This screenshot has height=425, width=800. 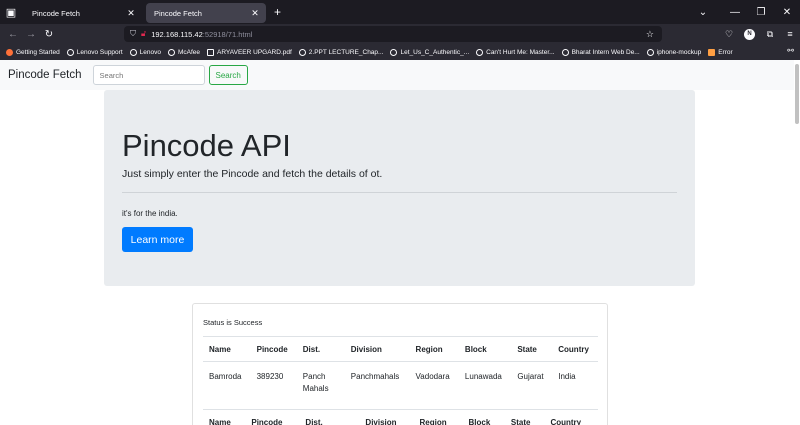 What do you see at coordinates (227, 349) in the screenshot?
I see `column-header: Name` at bounding box center [227, 349].